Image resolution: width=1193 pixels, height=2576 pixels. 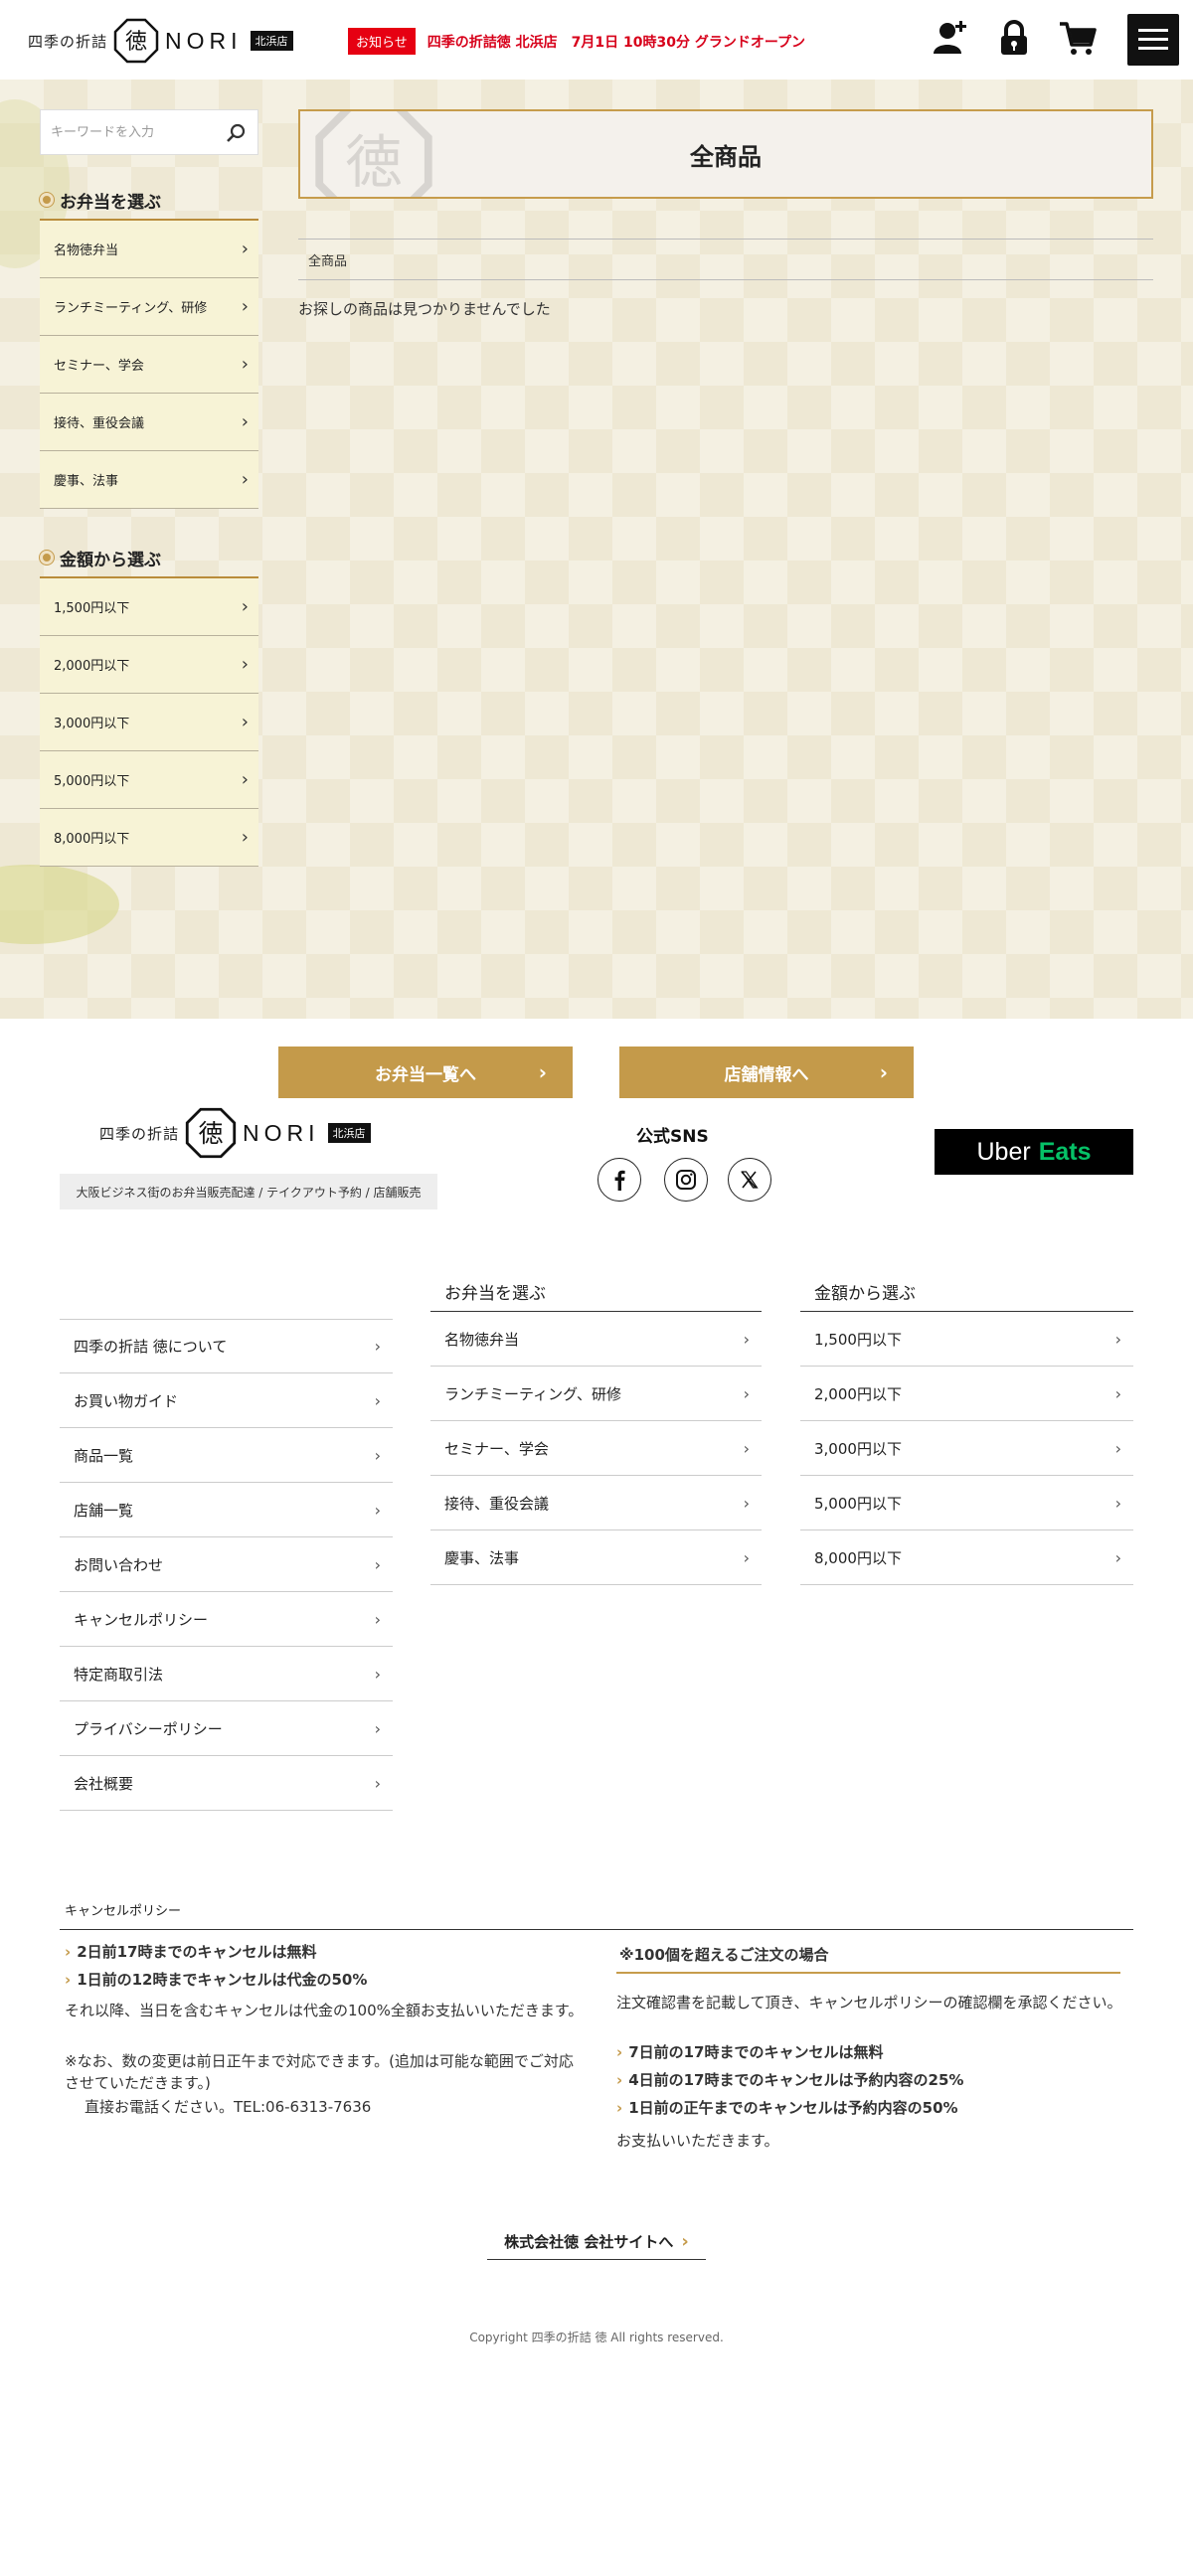 What do you see at coordinates (226, 1783) in the screenshot?
I see `footer-link: 会社概要 ›` at bounding box center [226, 1783].